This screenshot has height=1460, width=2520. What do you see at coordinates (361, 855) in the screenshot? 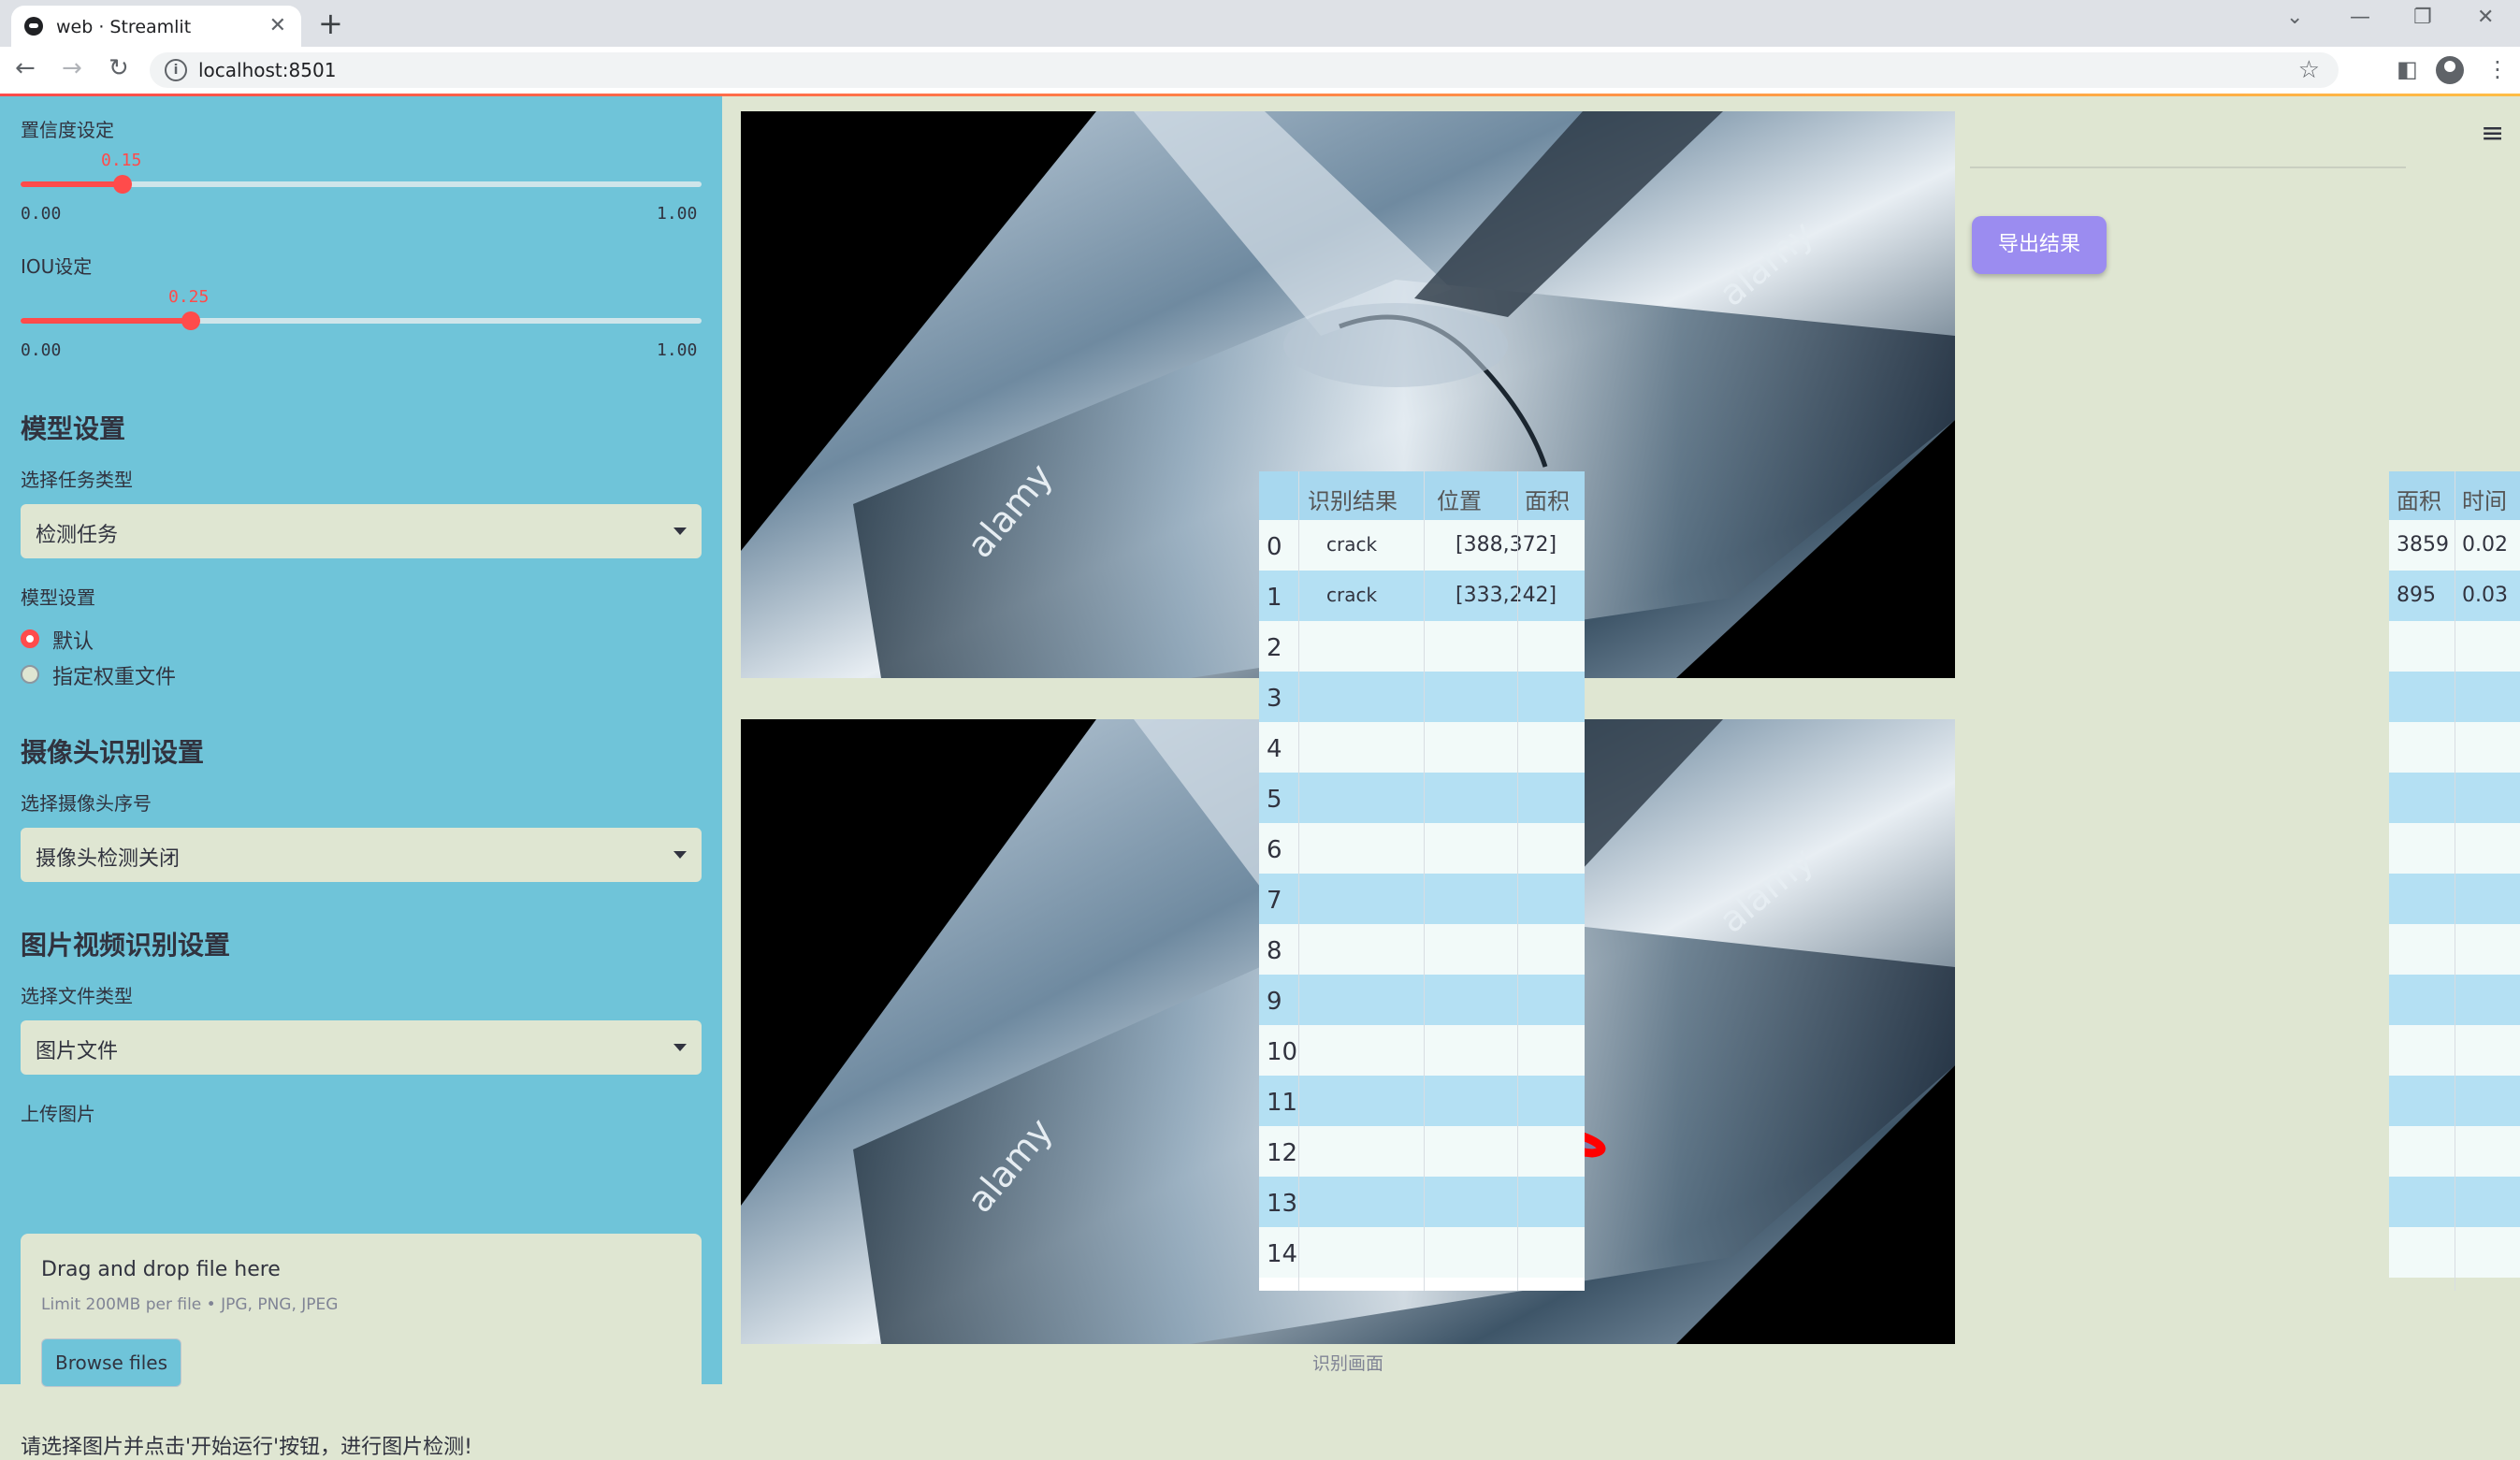
I see `camera-select: 摄像头检测关闭` at bounding box center [361, 855].